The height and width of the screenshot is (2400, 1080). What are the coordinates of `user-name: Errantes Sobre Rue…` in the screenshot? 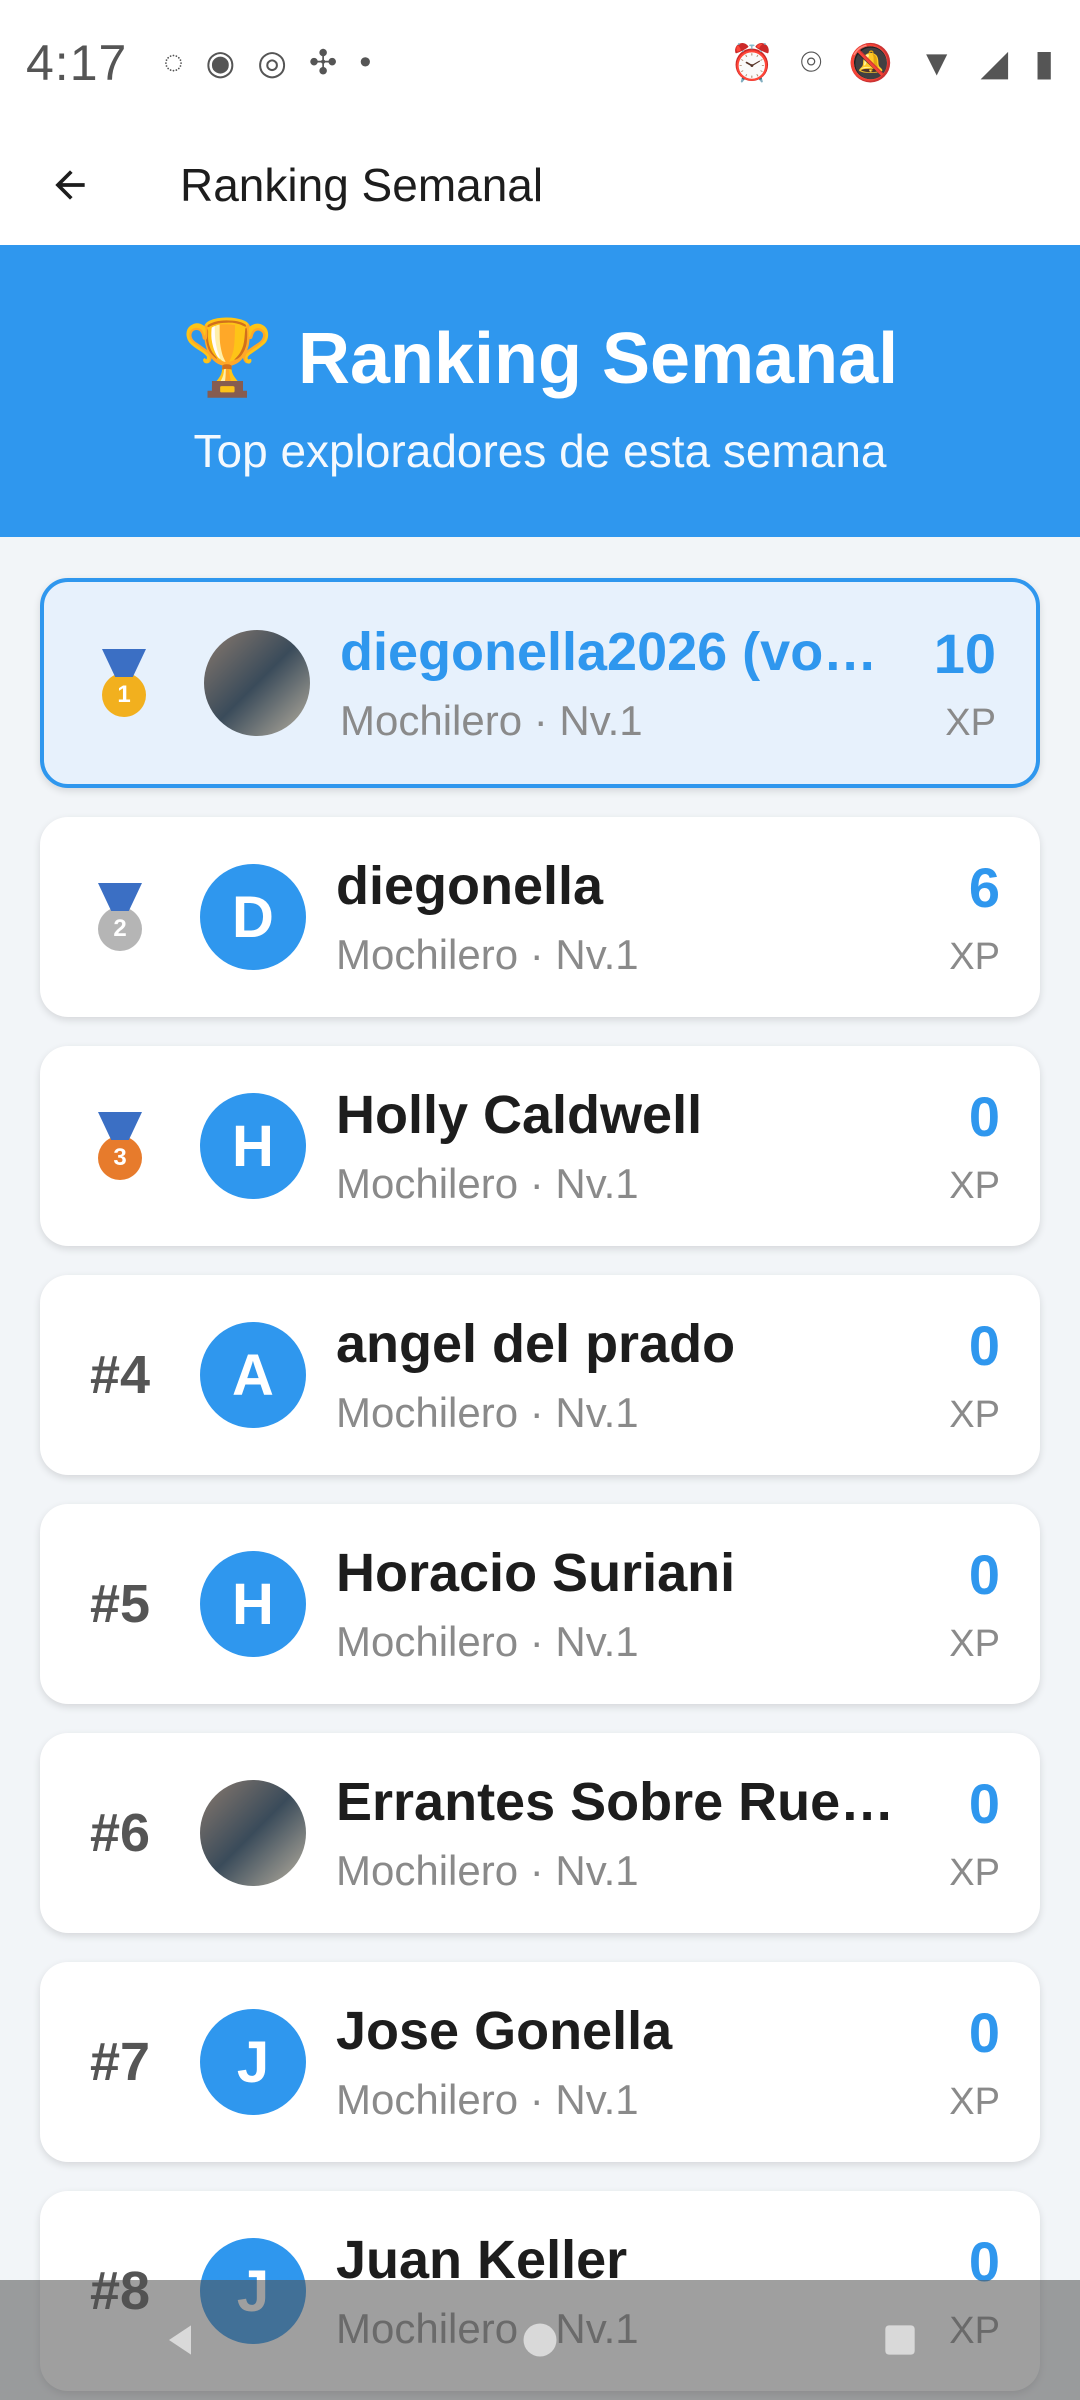 It's located at (615, 1802).